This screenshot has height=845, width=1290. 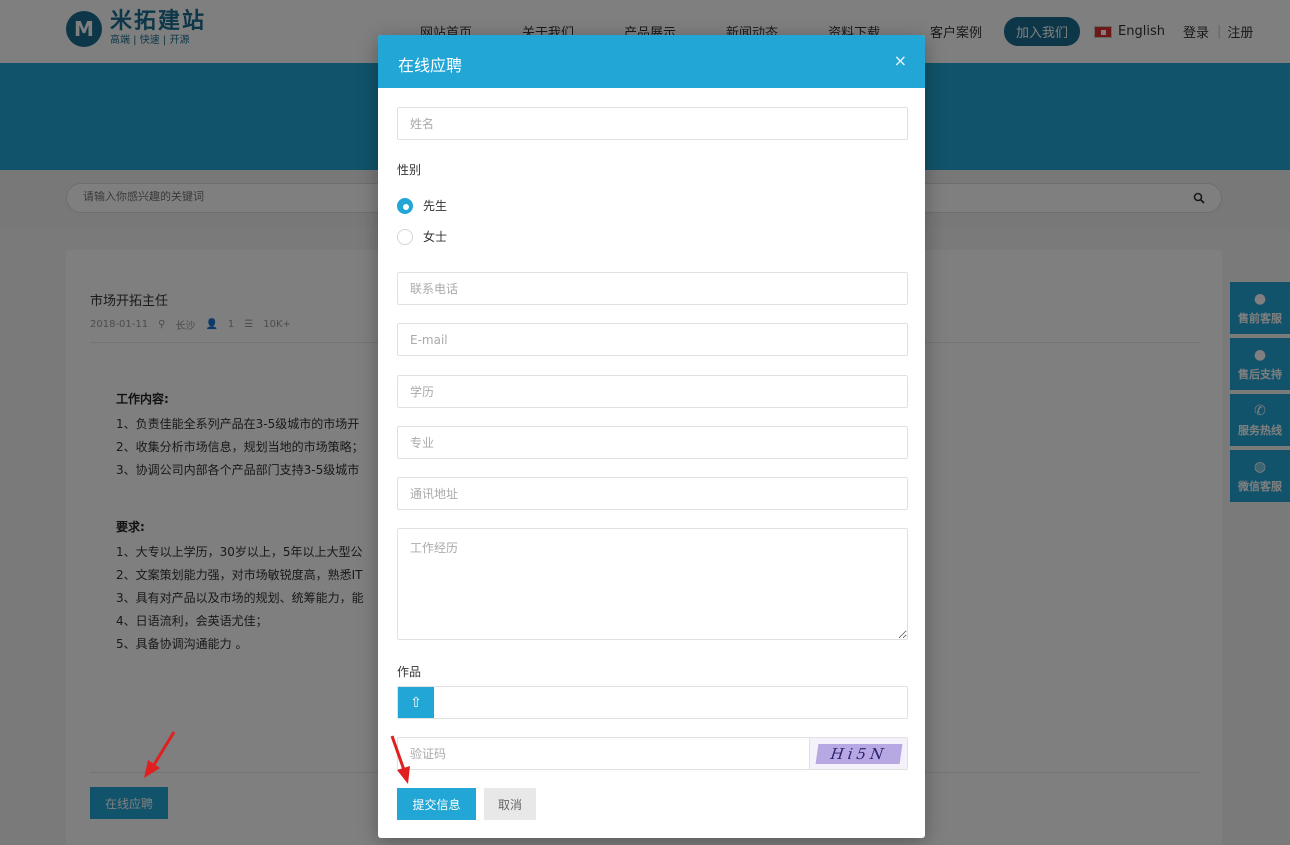 What do you see at coordinates (652, 702) in the screenshot?
I see `works-upload-field: ⇧` at bounding box center [652, 702].